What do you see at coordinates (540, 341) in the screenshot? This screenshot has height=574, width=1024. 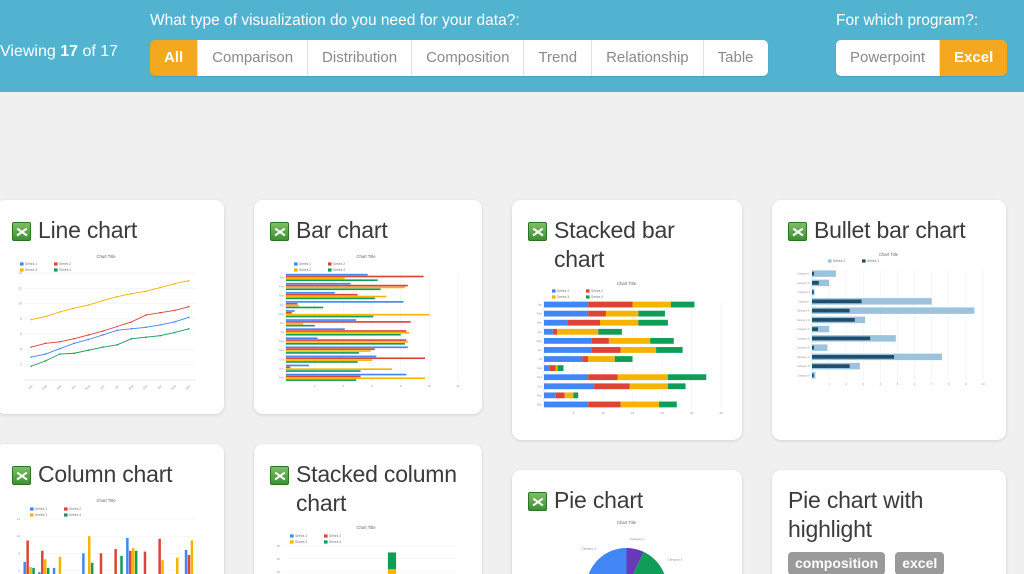 I see `svg-text: May` at bounding box center [540, 341].